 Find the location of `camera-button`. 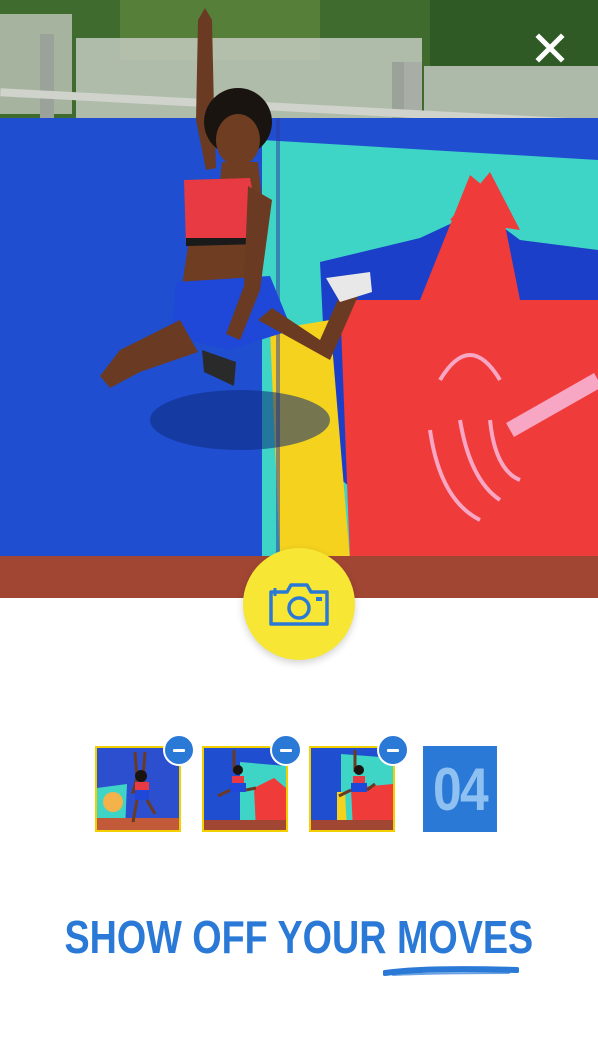

camera-button is located at coordinates (299, 604).